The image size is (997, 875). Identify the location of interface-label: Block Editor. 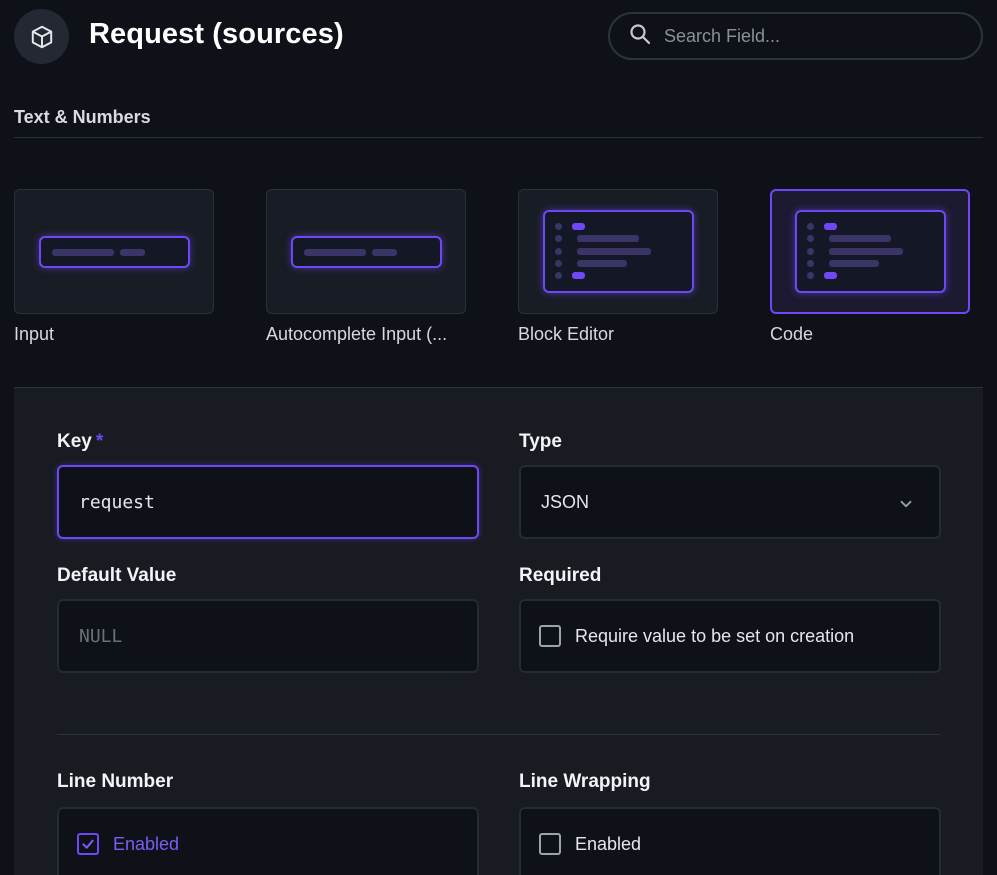
(566, 334).